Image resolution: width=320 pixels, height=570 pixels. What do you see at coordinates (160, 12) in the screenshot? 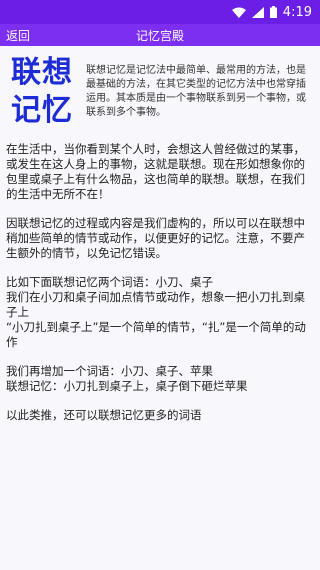
I see `status-bar: 4:19` at bounding box center [160, 12].